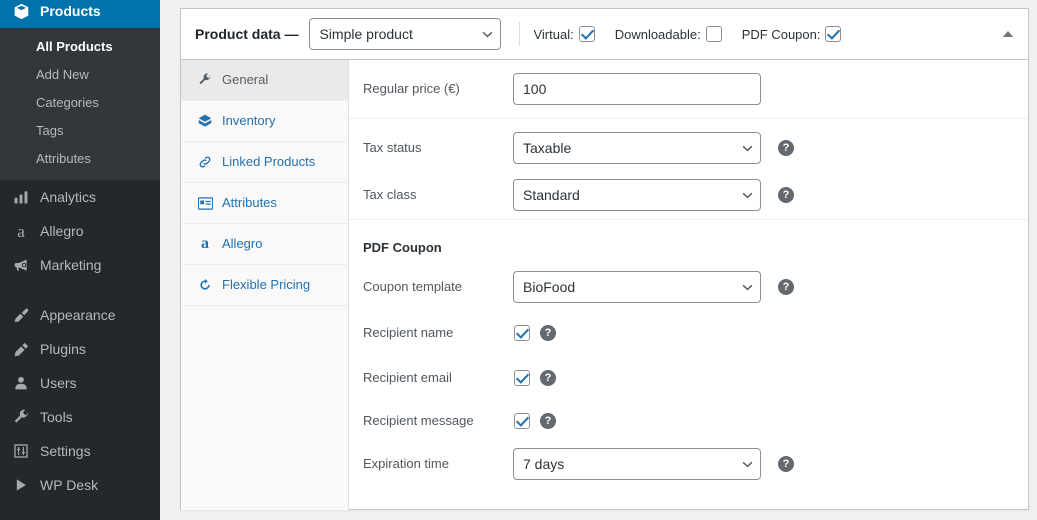  I want to click on sidebar-item-allegro: a Allegro, so click(80, 231).